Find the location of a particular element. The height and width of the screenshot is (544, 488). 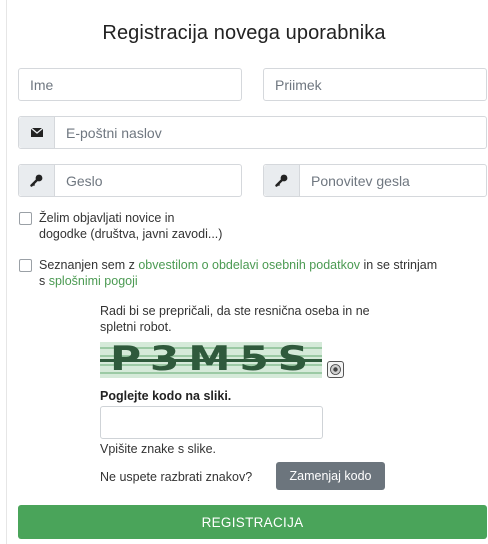

first-name-input: Ime is located at coordinates (130, 84).